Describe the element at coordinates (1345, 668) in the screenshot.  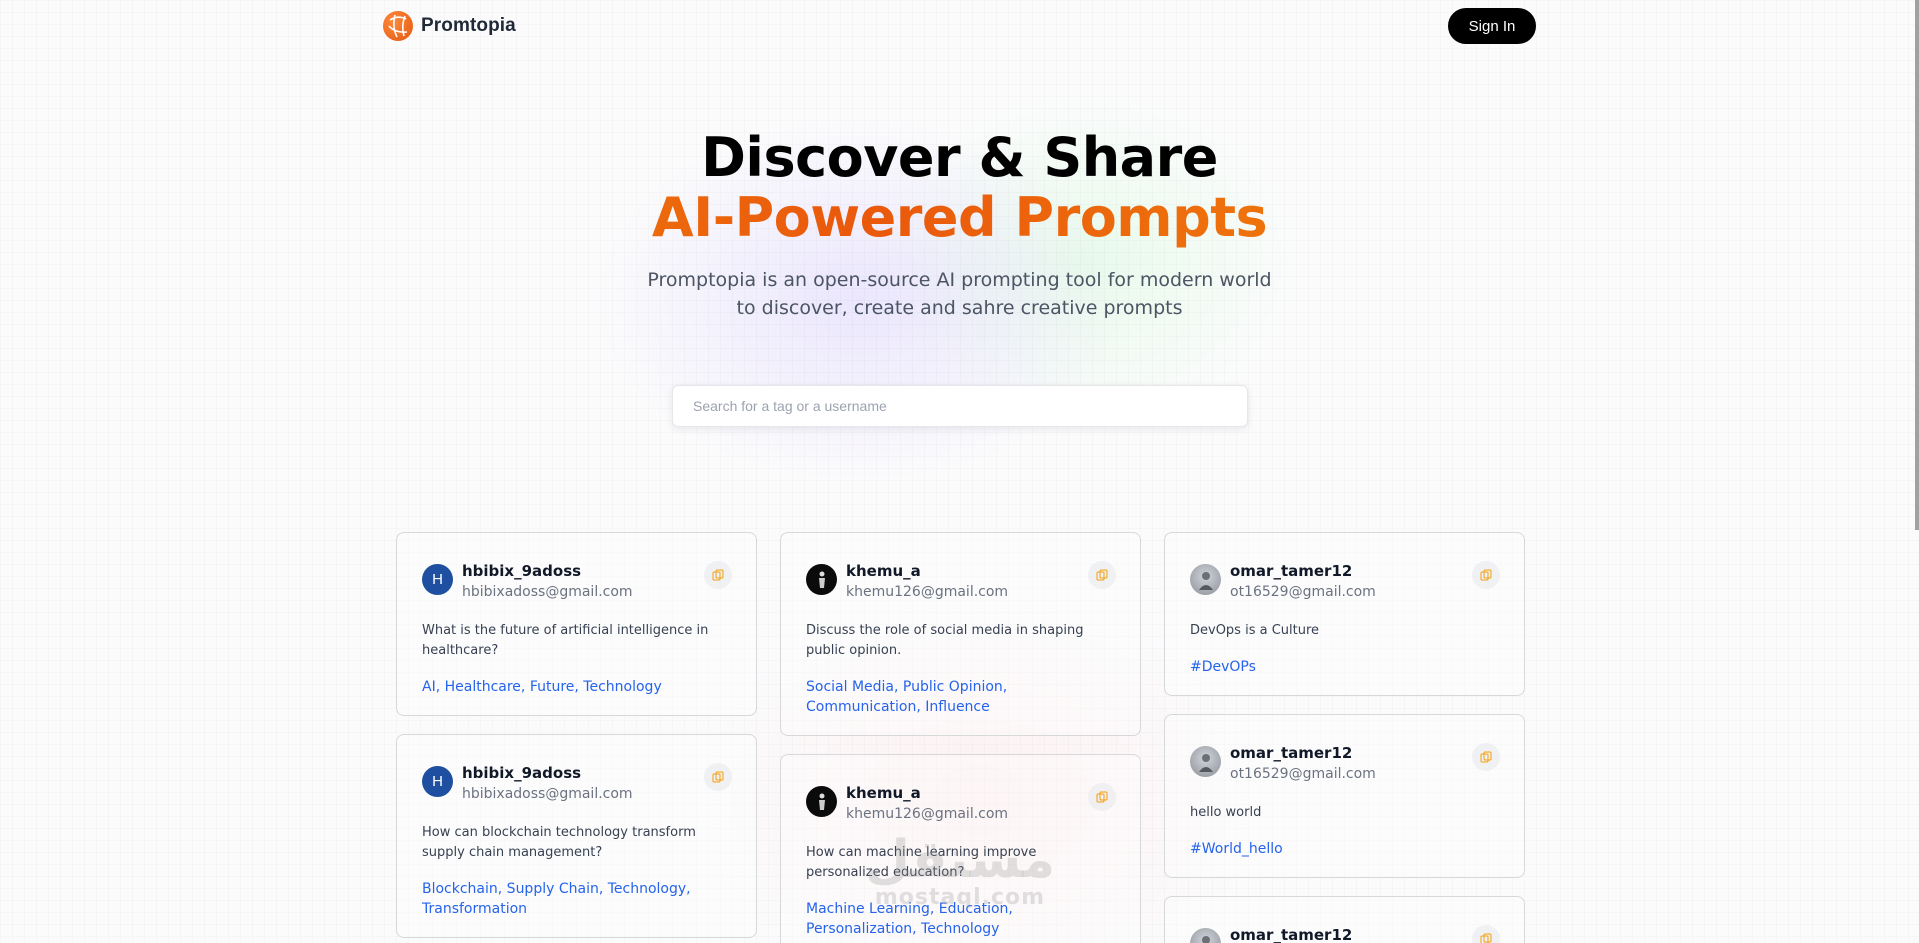
I see `card-tags: #DevOPs` at that location.